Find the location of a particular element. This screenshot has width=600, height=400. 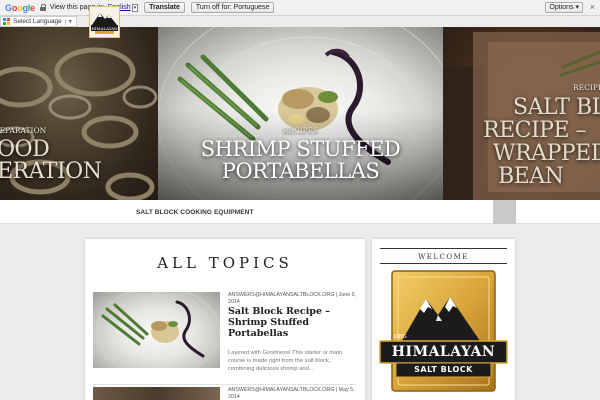

search-toggle is located at coordinates (504, 212).